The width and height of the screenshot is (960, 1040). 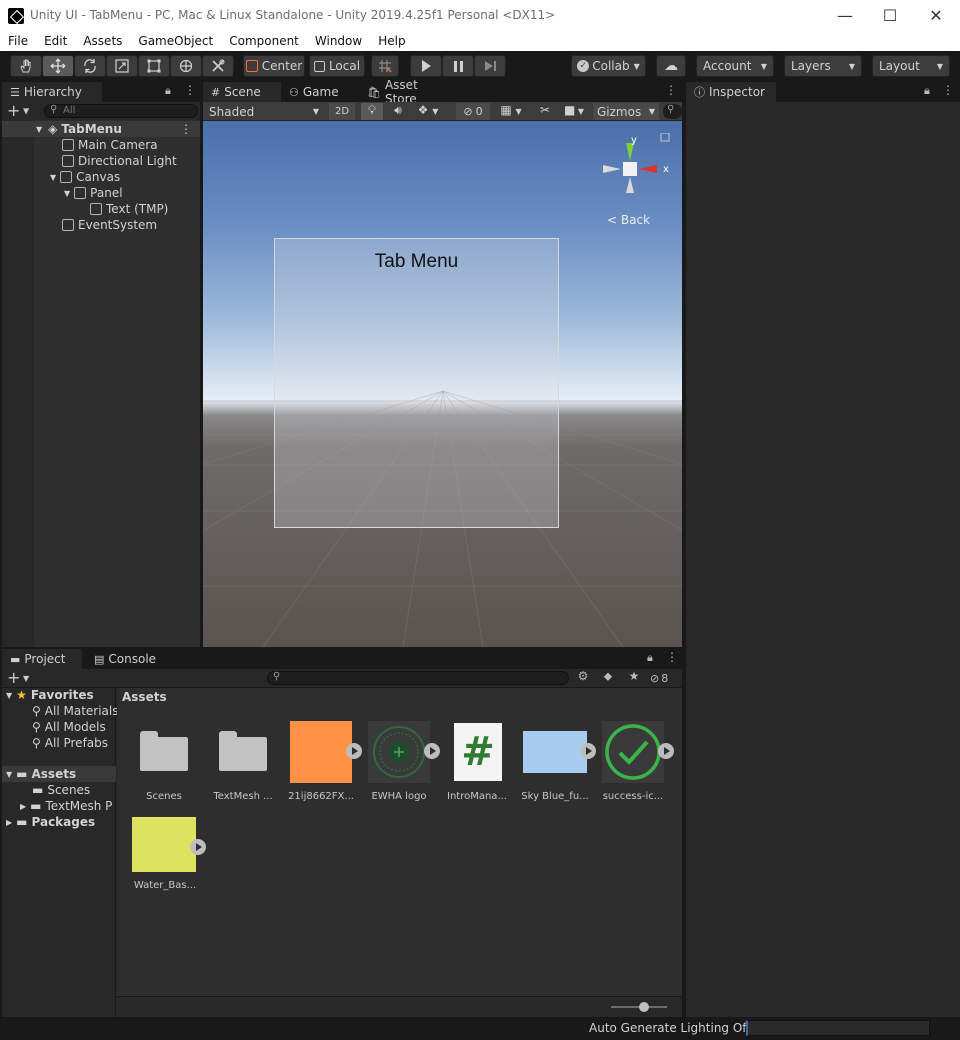 I want to click on custom-tool-button, so click(x=218, y=66).